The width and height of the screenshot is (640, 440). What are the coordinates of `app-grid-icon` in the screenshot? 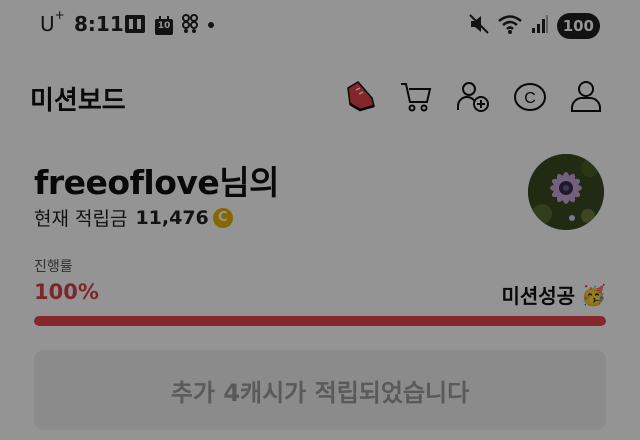 It's located at (190, 26).